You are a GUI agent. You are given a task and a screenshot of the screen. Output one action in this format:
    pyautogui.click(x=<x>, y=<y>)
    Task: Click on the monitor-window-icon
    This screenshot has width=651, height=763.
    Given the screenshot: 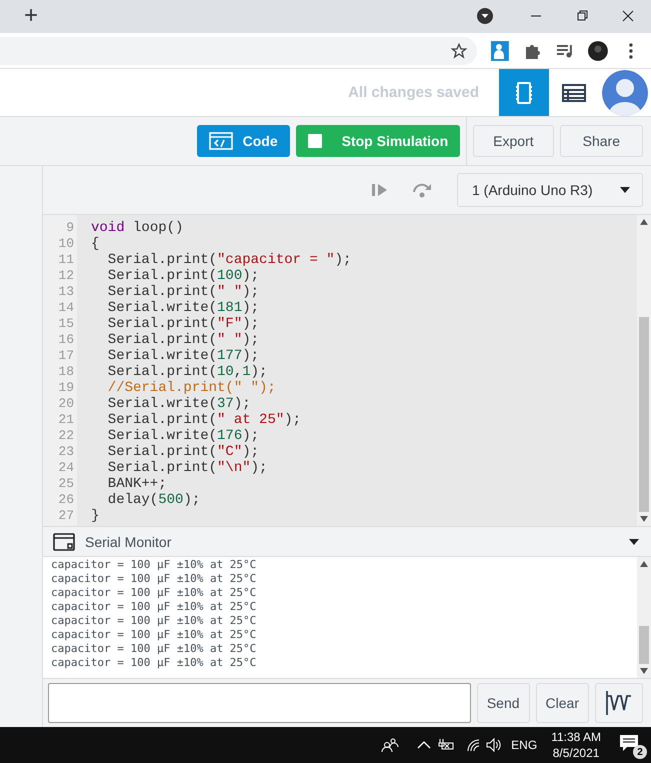 What is the action you would take?
    pyautogui.click(x=64, y=541)
    